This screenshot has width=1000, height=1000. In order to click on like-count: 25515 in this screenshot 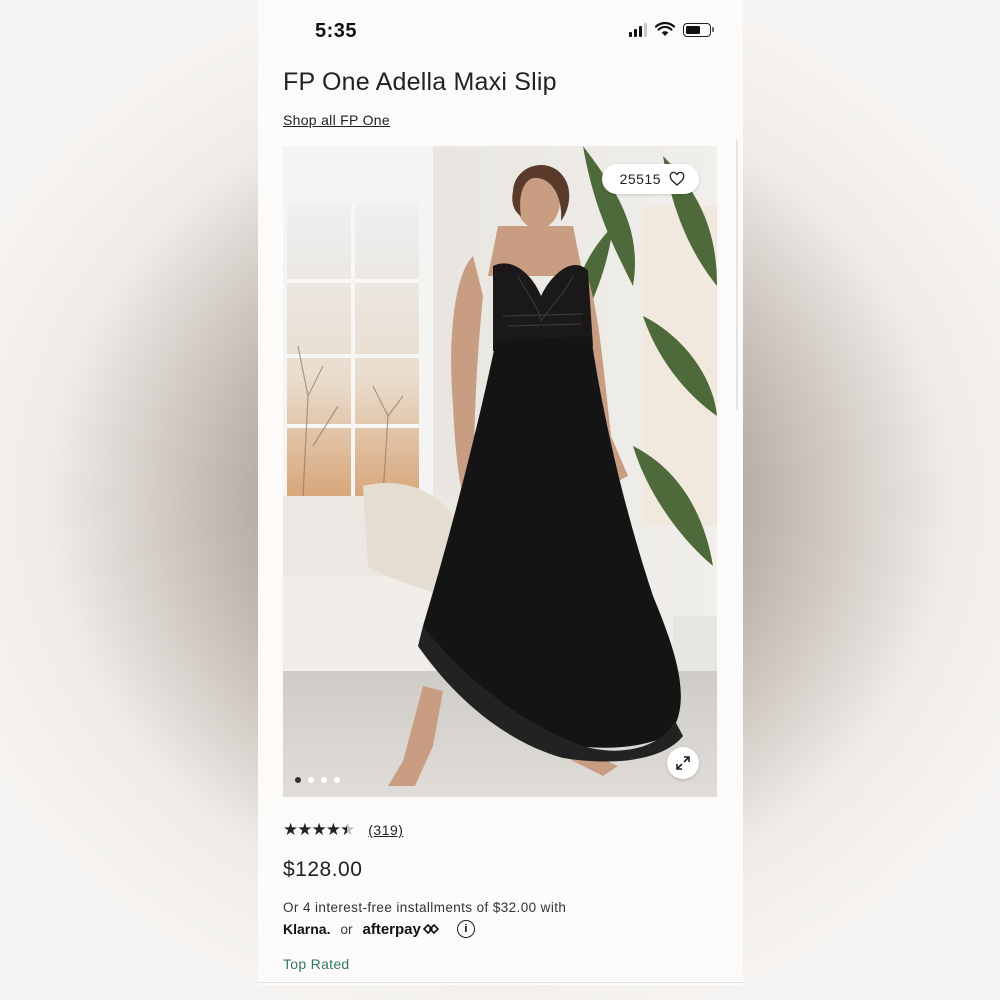, I will do `click(640, 179)`.